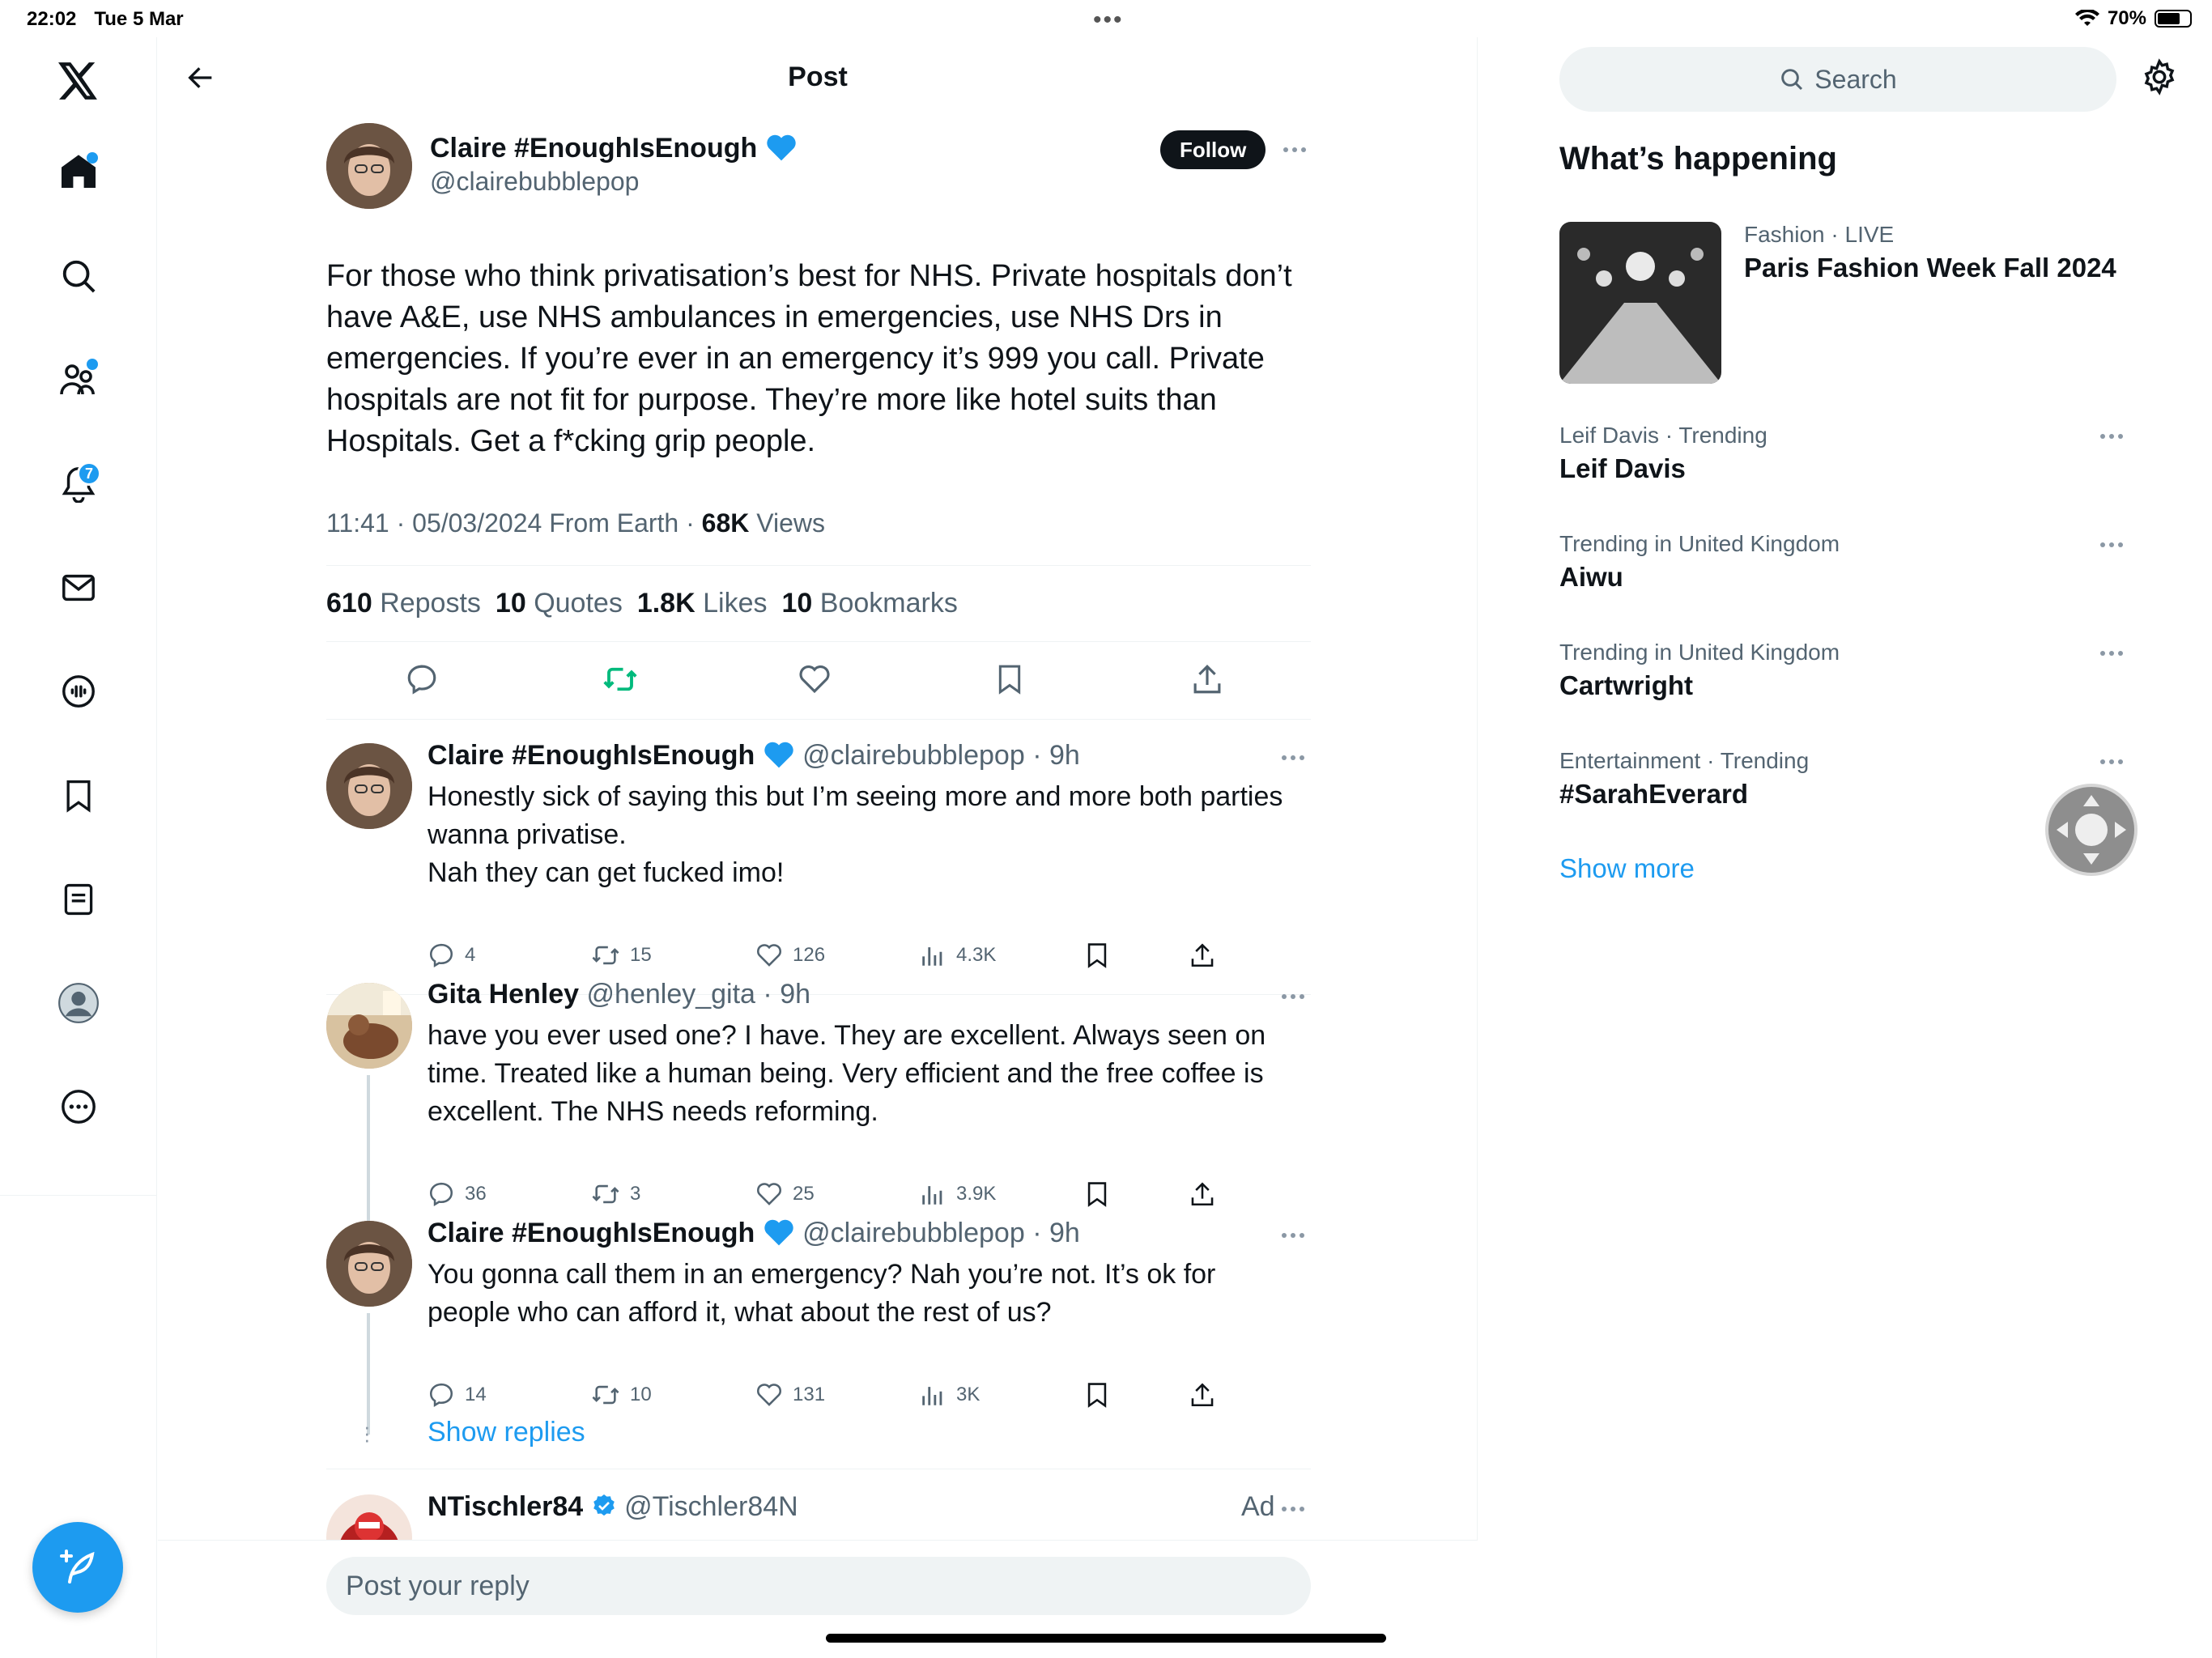 This screenshot has height=1658, width=2212. What do you see at coordinates (1698, 158) in the screenshot?
I see `whats-happening-heading: What’s happening` at bounding box center [1698, 158].